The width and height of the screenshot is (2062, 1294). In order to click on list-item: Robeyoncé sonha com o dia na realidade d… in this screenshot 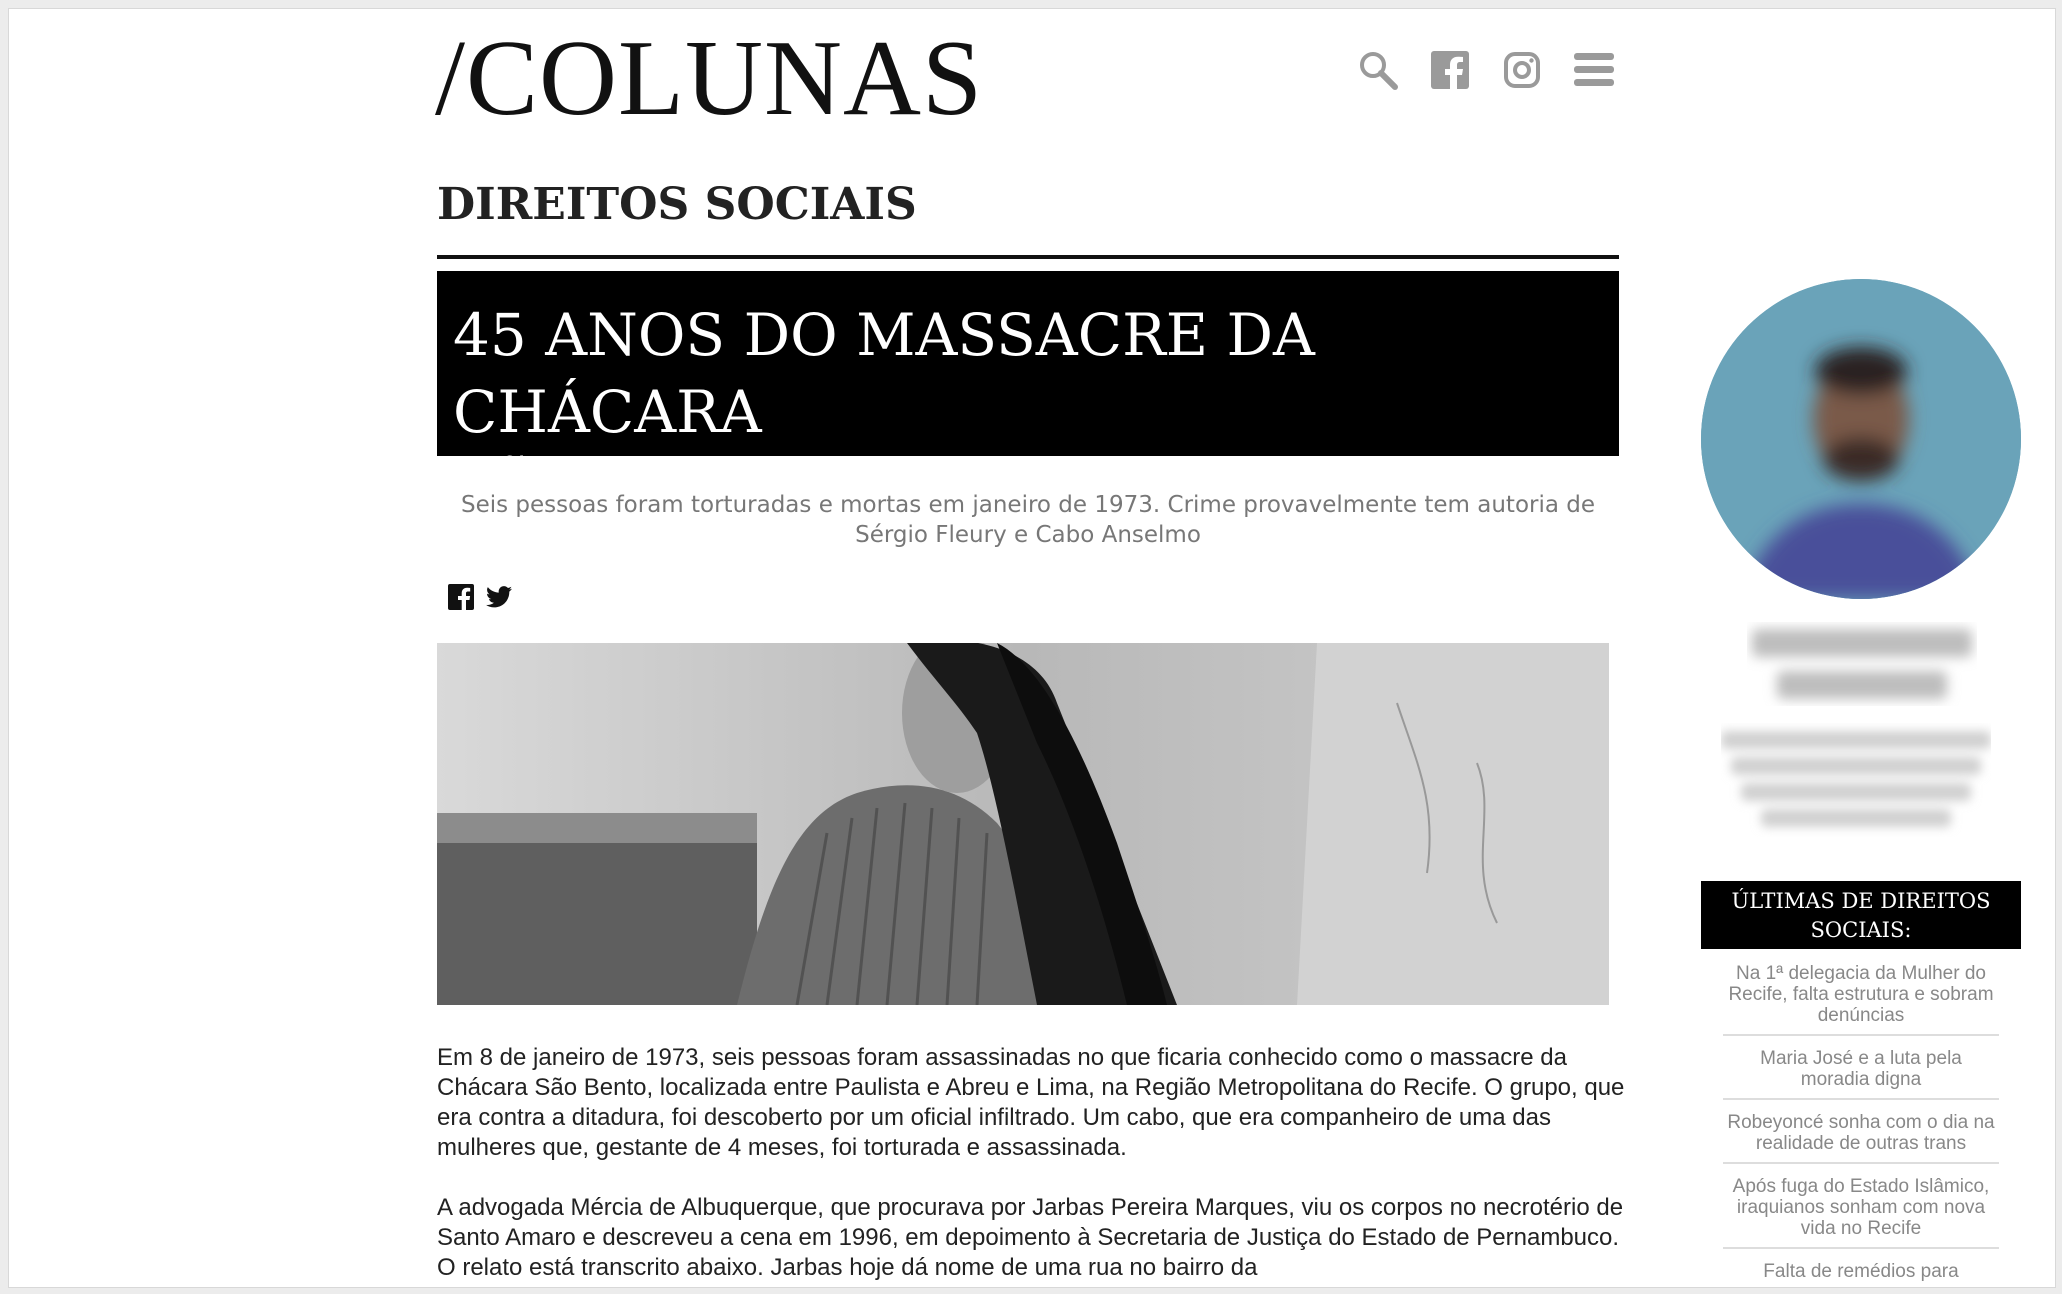, I will do `click(1861, 1132)`.